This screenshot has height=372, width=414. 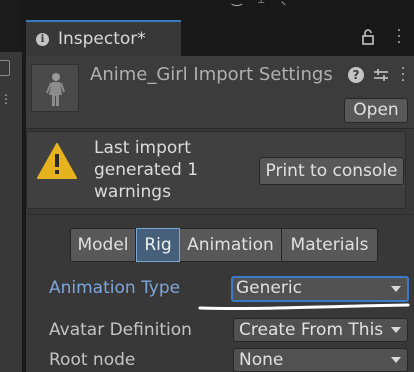 What do you see at coordinates (11, 26) in the screenshot?
I see `adjacent-panel-tabbar` at bounding box center [11, 26].